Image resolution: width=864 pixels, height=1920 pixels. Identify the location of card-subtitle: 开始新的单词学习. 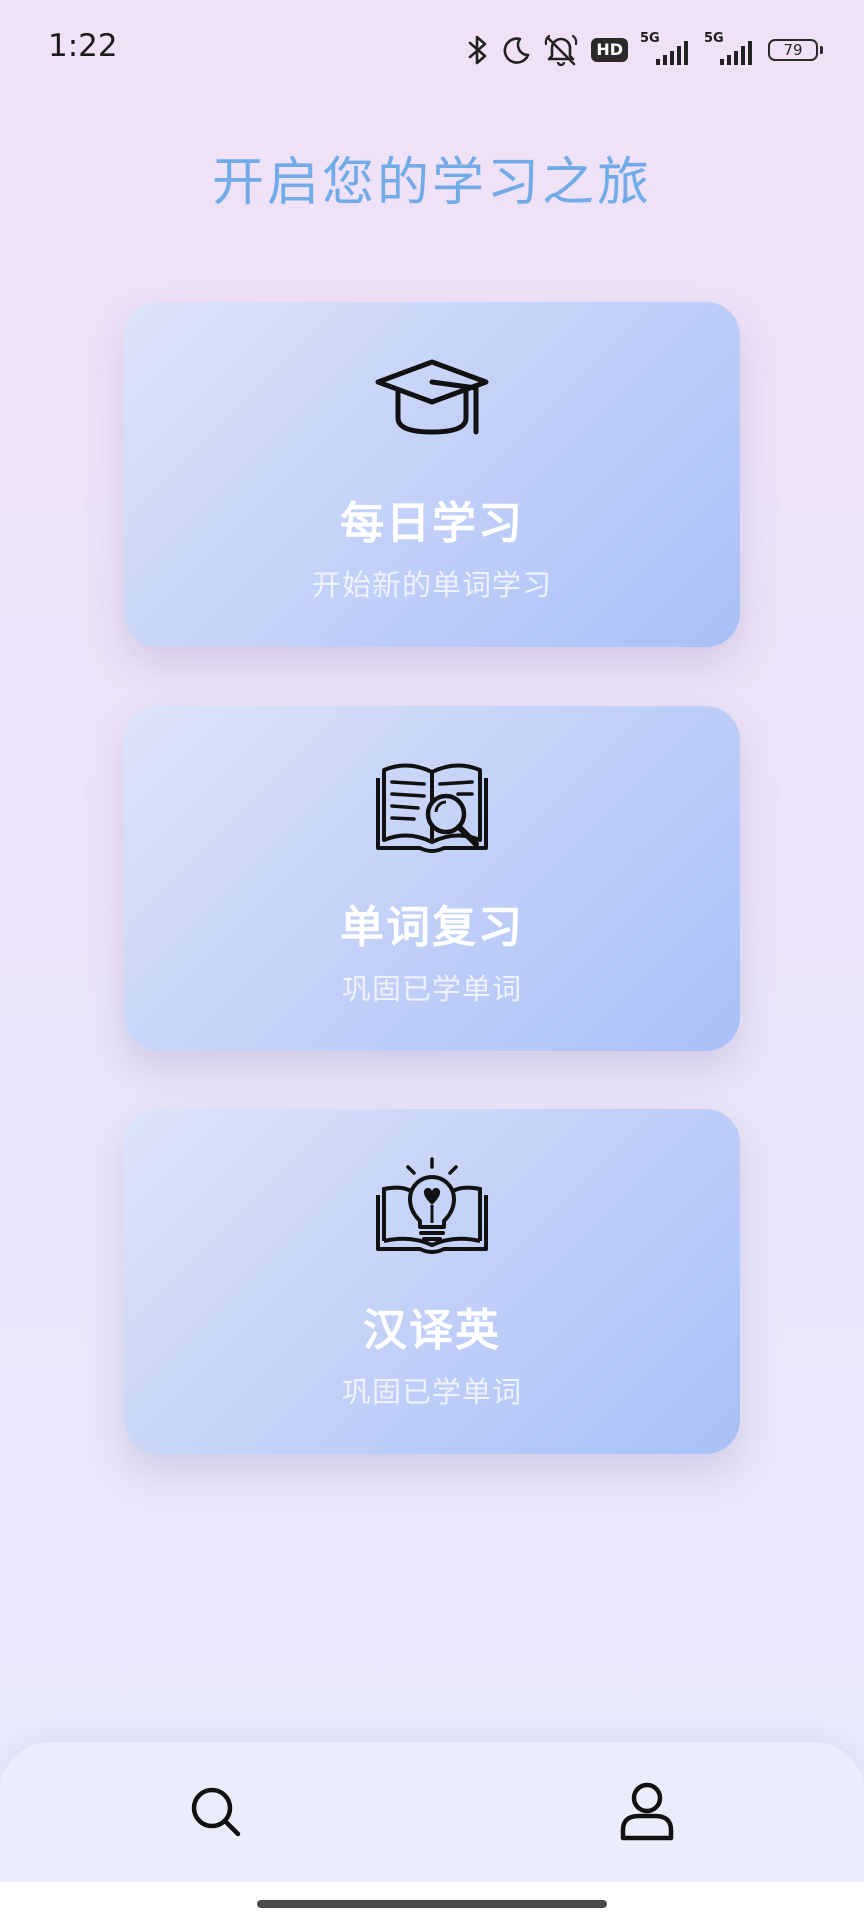
(431, 585).